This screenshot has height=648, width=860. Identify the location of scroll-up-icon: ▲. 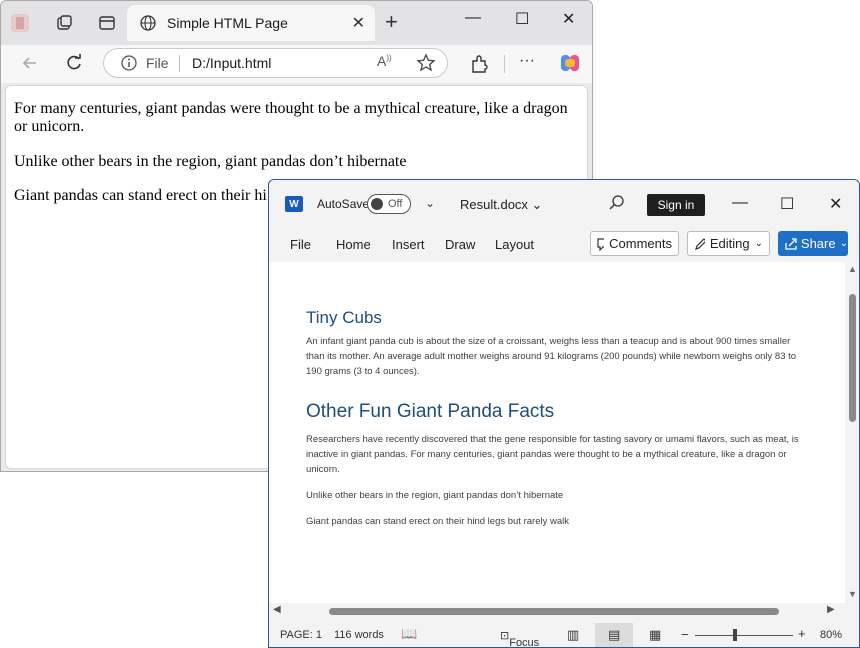
(852, 269).